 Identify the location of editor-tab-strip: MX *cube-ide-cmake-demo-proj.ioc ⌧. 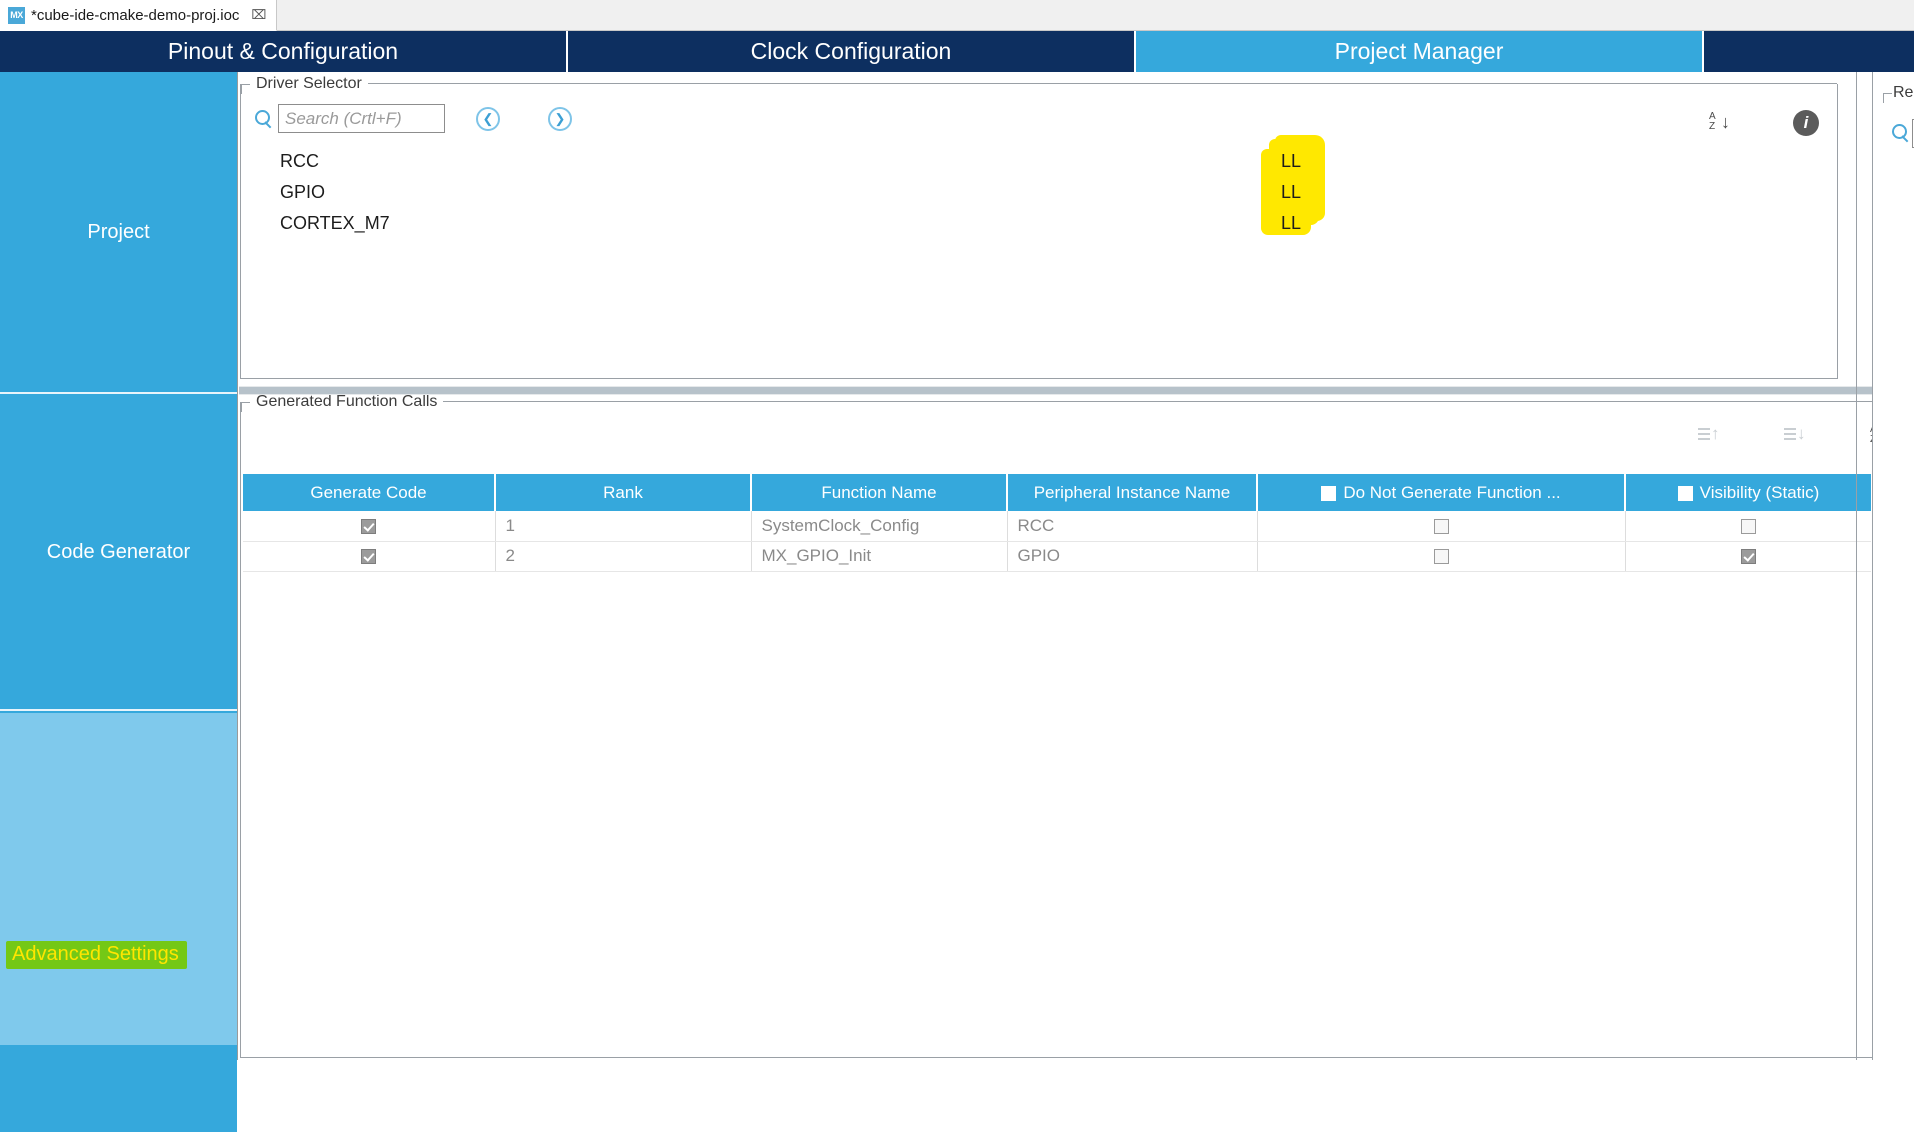
(957, 15).